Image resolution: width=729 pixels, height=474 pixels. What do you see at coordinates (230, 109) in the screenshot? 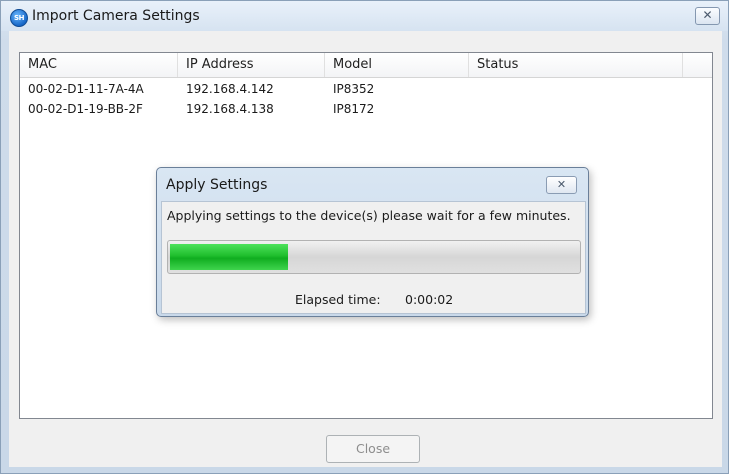
I see `cell-ip: 192.168.4.138` at bounding box center [230, 109].